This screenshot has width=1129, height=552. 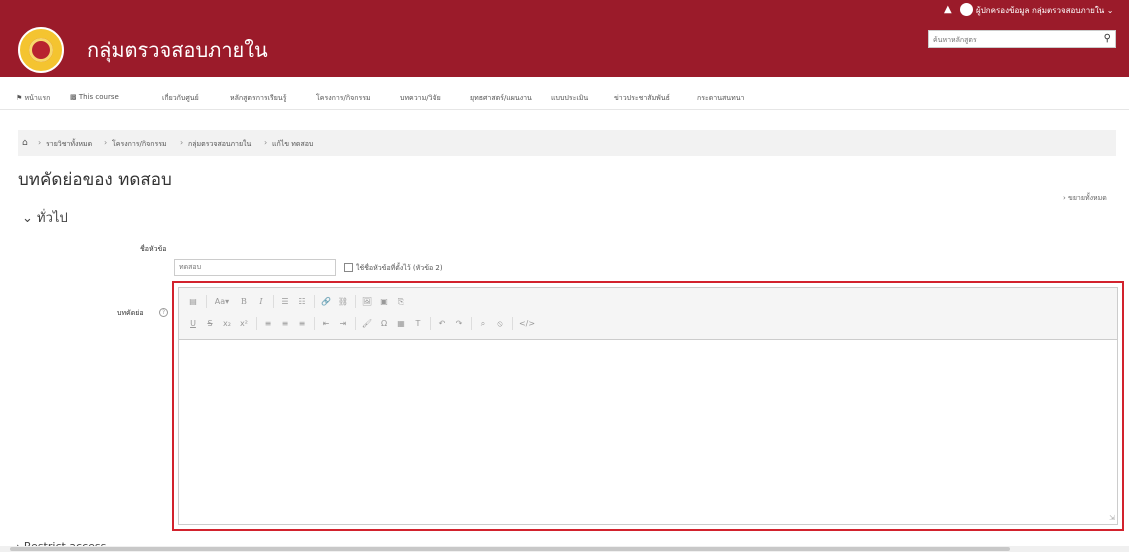 I want to click on user-avatar, so click(x=966, y=9).